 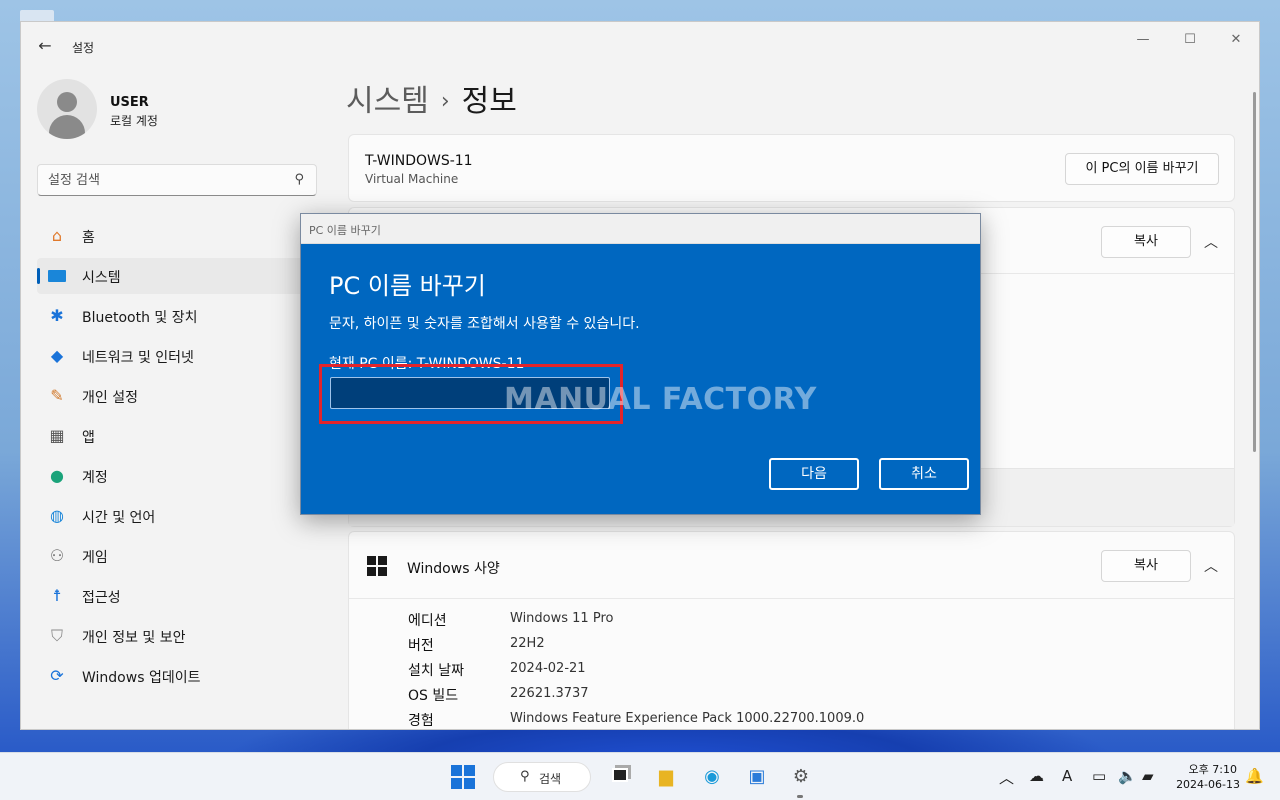 I want to click on window-title: 설정, so click(x=83, y=48).